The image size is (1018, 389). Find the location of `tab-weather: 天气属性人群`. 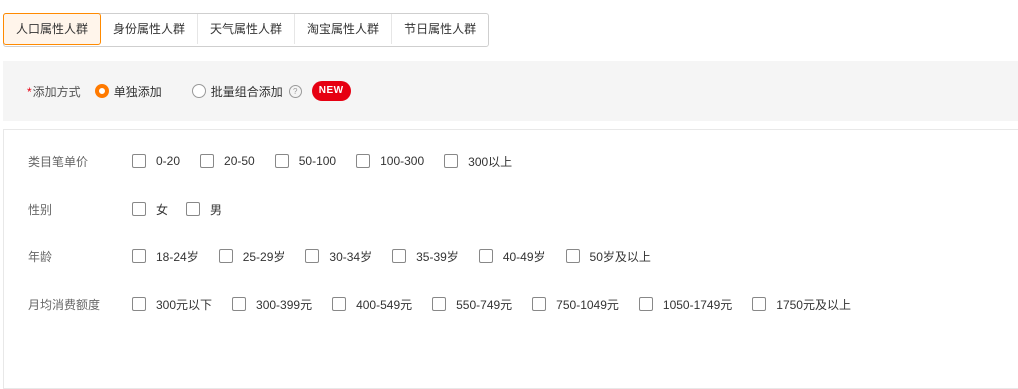

tab-weather: 天气属性人群 is located at coordinates (247, 29).